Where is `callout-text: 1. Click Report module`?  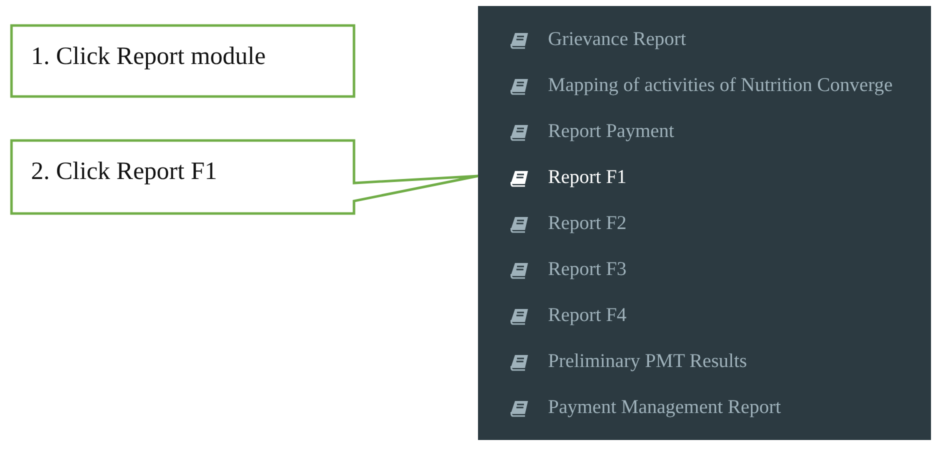
callout-text: 1. Click Report module is located at coordinates (148, 57).